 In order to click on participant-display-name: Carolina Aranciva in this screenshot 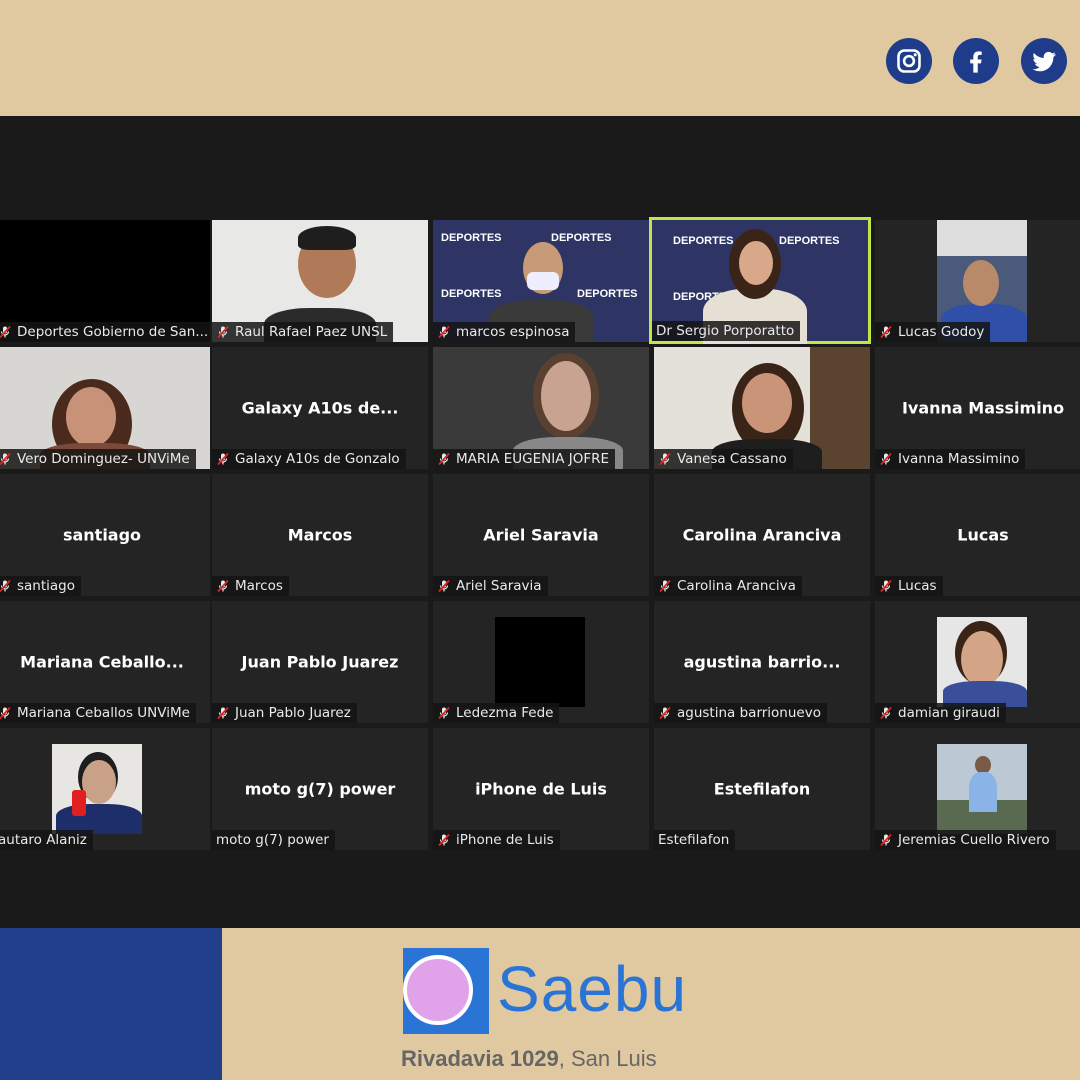, I will do `click(762, 535)`.